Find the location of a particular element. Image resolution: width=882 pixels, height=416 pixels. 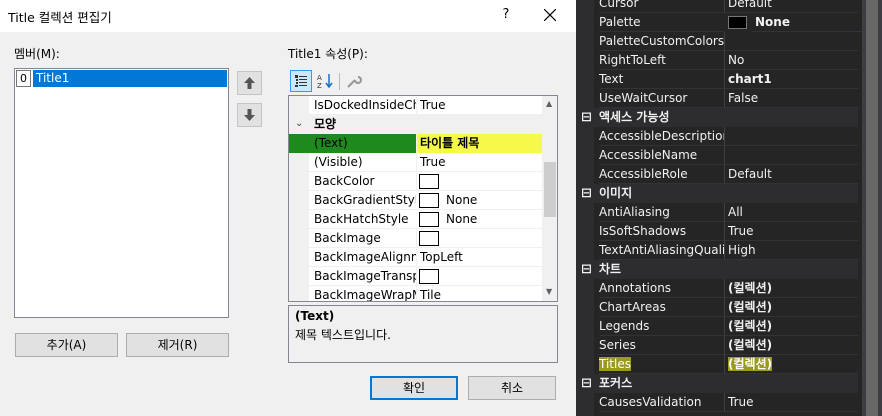

property-grid-toolbar: A Z is located at coordinates (423, 82).